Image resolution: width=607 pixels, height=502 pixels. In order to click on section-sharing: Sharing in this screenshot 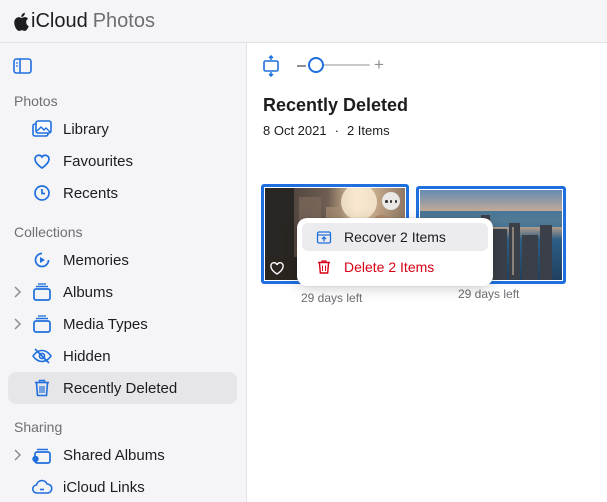, I will do `click(38, 427)`.